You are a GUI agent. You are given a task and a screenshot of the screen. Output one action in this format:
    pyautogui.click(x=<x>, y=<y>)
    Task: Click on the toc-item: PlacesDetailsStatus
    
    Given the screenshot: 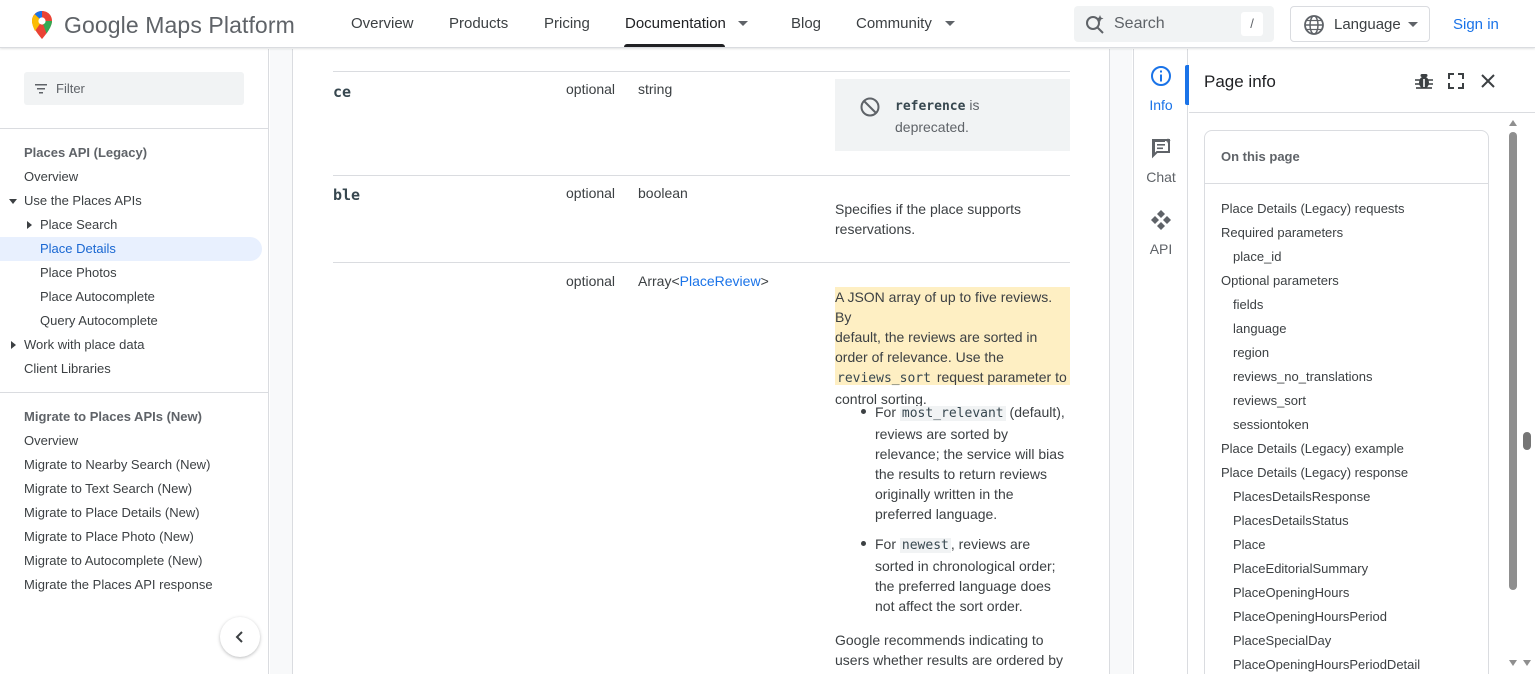 What is the action you would take?
    pyautogui.click(x=1291, y=520)
    